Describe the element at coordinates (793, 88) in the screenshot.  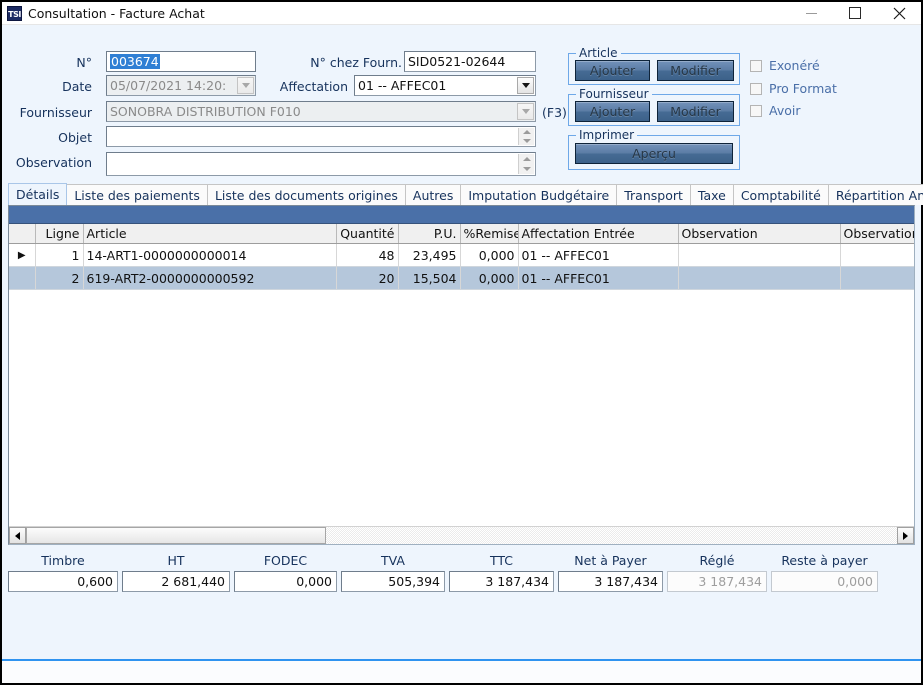
I see `checkbox-pro-format: Pro Format` at that location.